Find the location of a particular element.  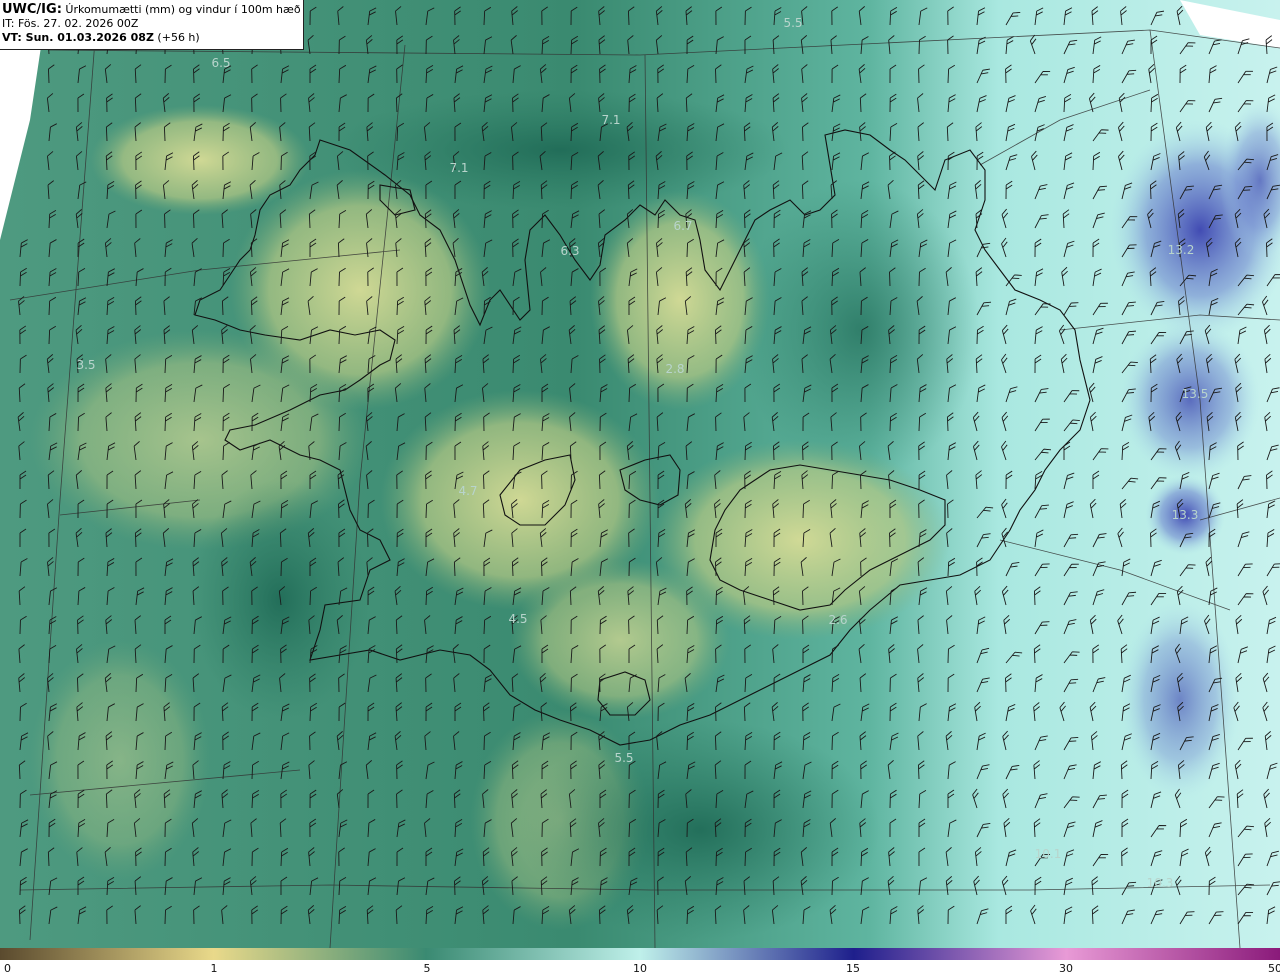

field-value-label: 4.7 is located at coordinates (467, 491).